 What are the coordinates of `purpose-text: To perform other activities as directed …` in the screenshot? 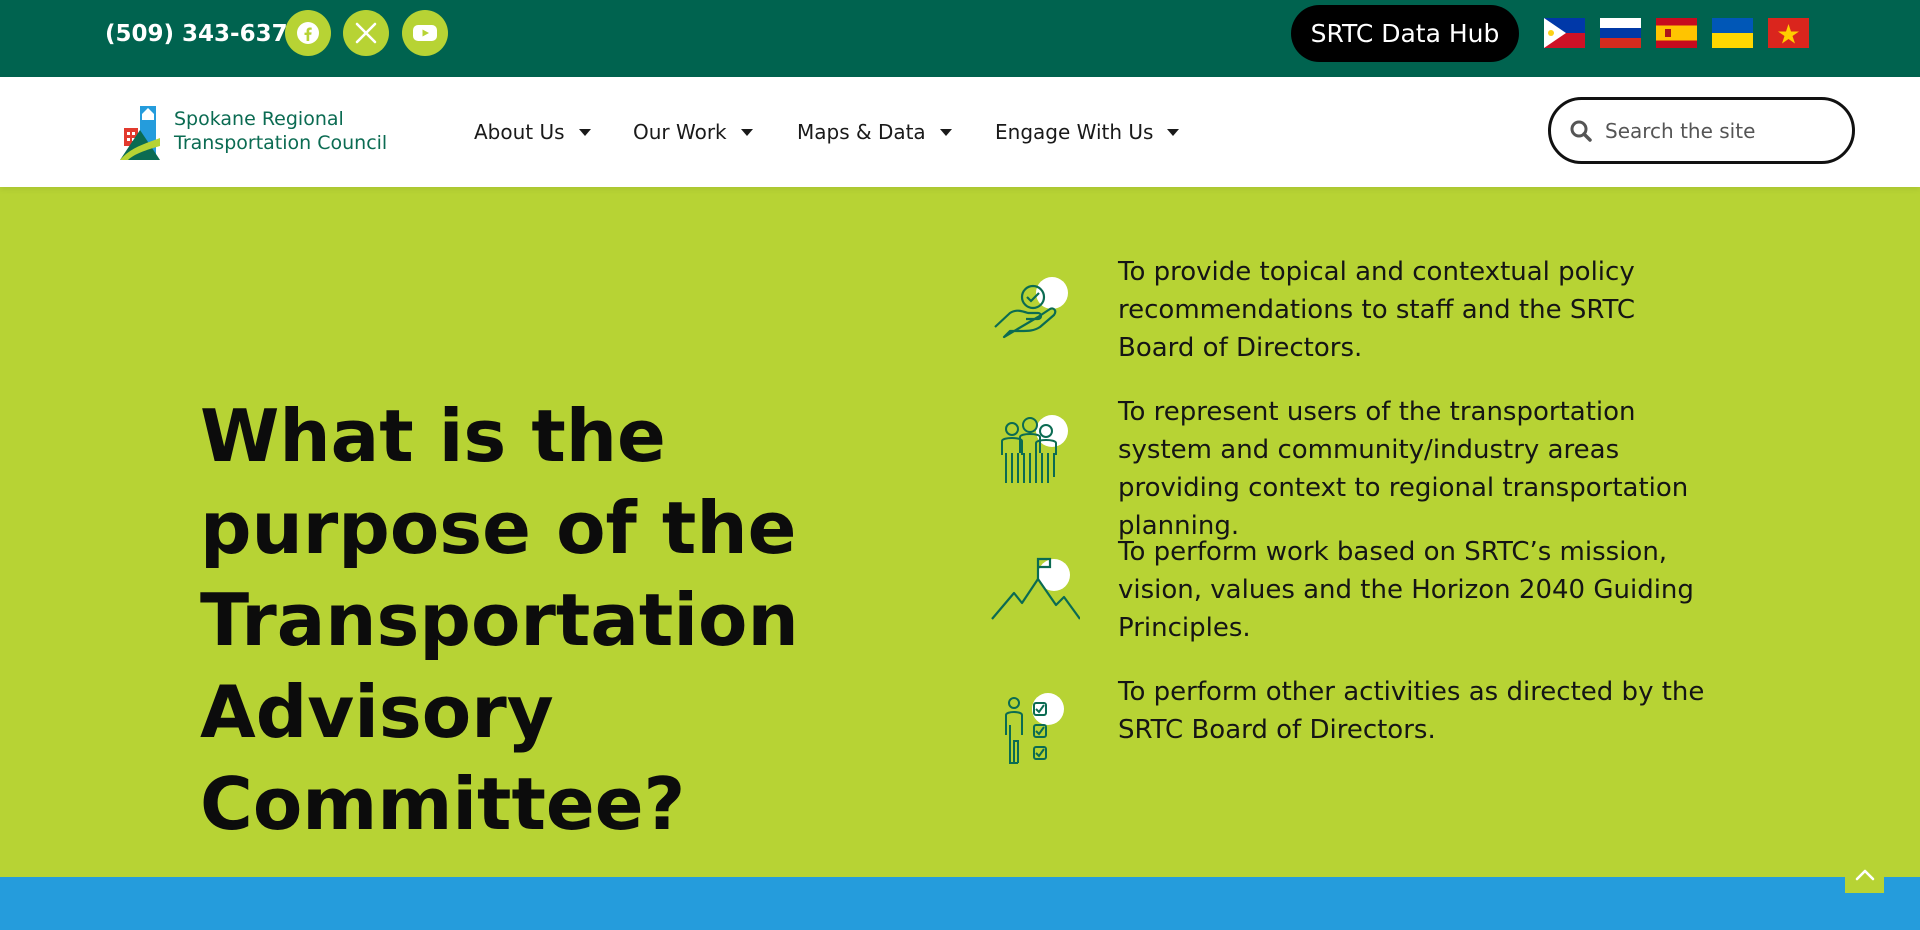 It's located at (1411, 711).